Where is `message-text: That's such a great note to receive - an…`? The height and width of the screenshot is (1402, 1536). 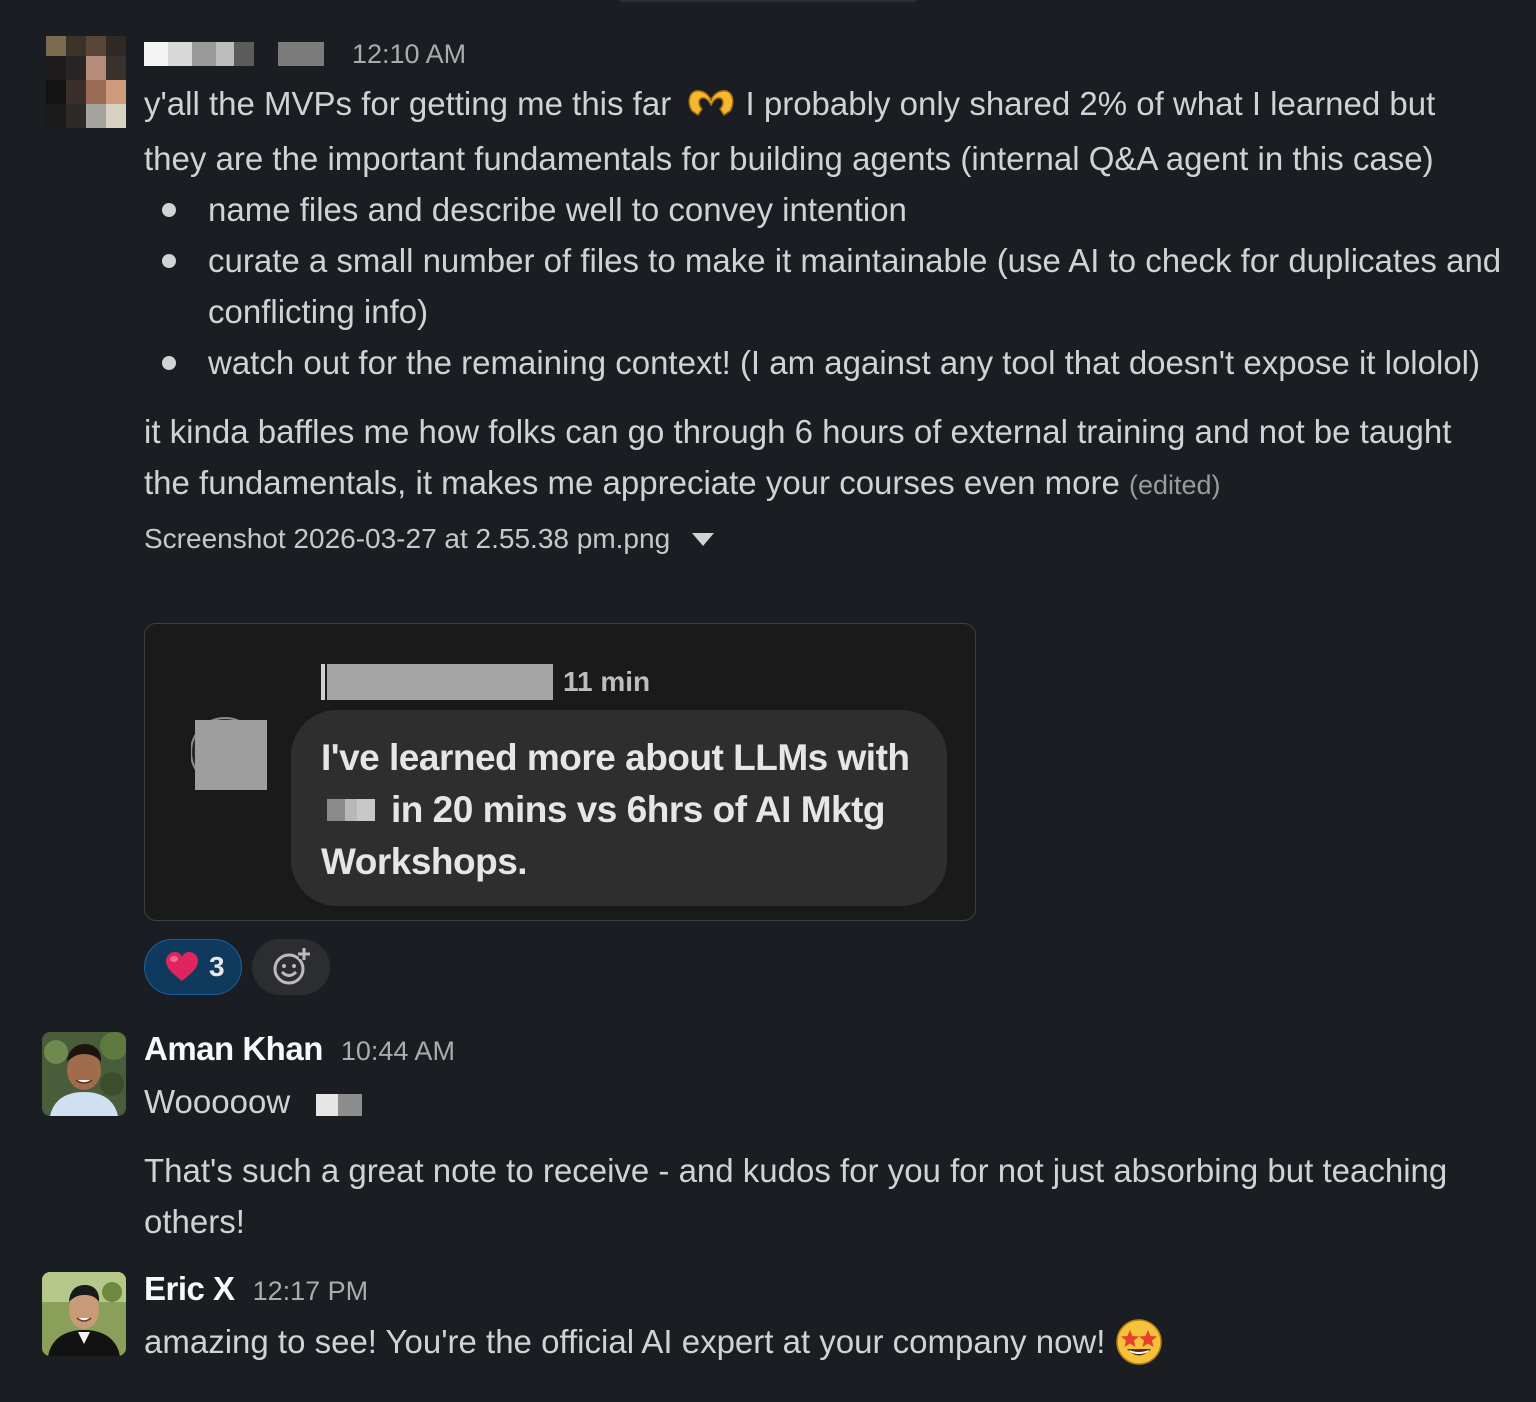 message-text: That's such a great note to receive - an… is located at coordinates (796, 1196).